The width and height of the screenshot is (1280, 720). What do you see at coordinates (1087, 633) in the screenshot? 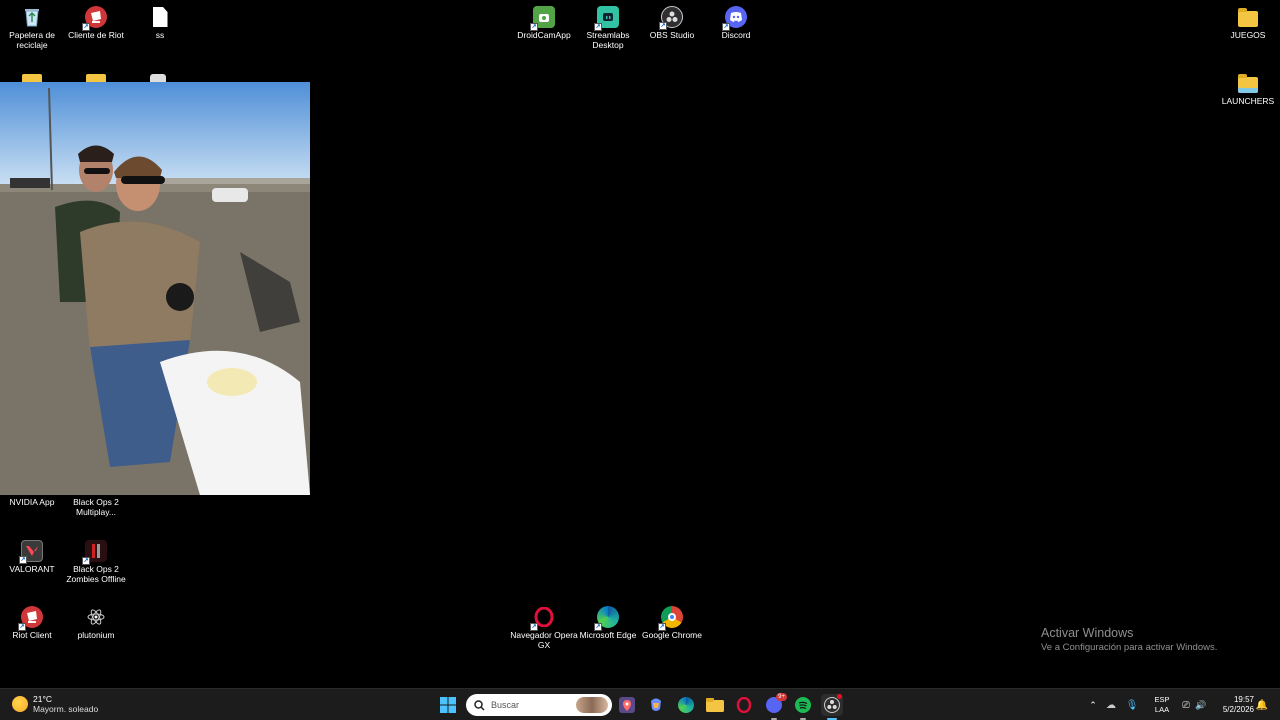
I see `watermark-title: Activar Windows` at bounding box center [1087, 633].